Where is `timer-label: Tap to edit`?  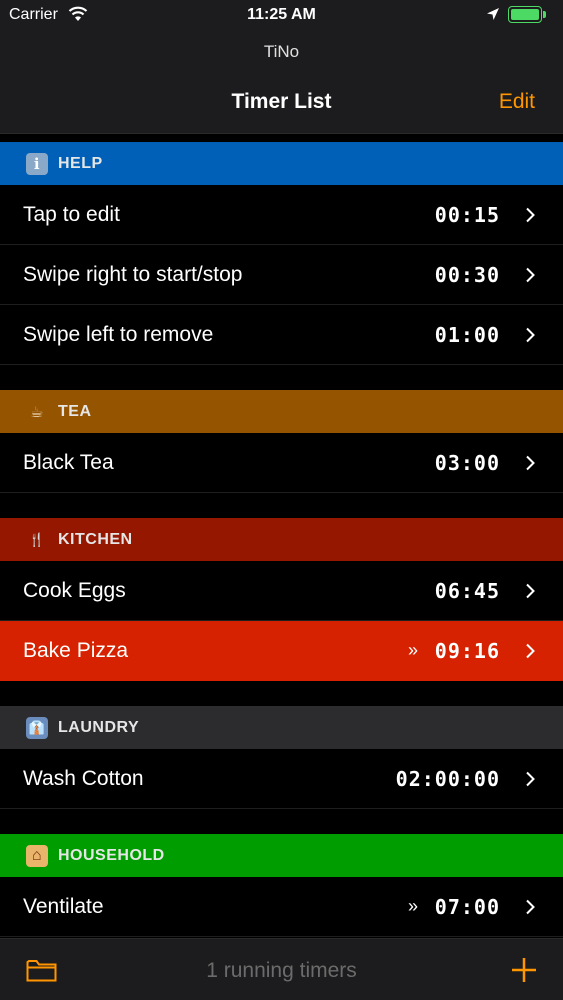 timer-label: Tap to edit is located at coordinates (71, 214).